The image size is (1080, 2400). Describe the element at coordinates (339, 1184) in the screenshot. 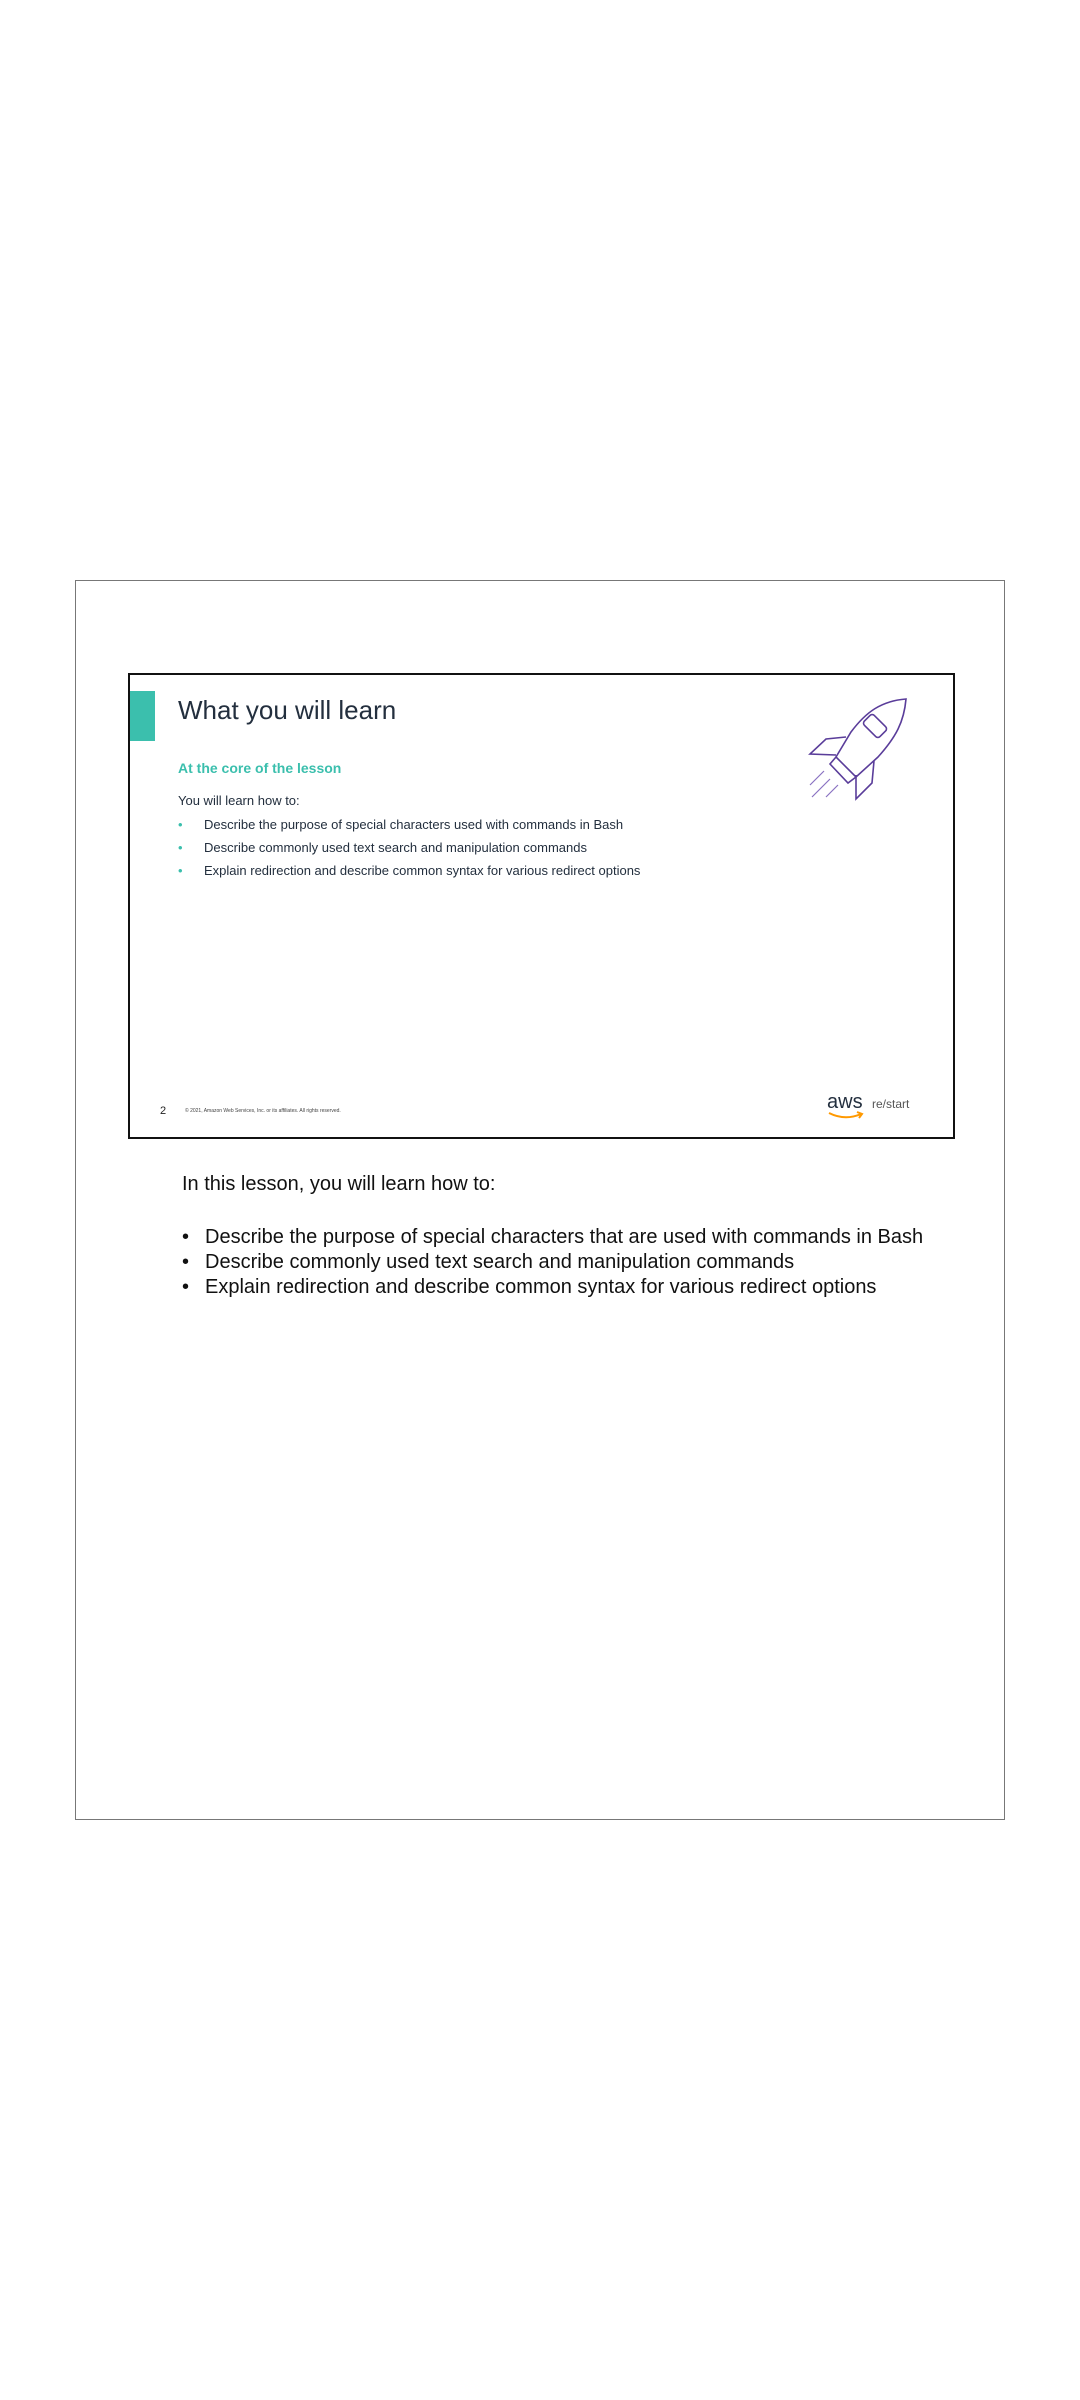

I see `notes-intro: In this lesson, you will learn how to:` at that location.